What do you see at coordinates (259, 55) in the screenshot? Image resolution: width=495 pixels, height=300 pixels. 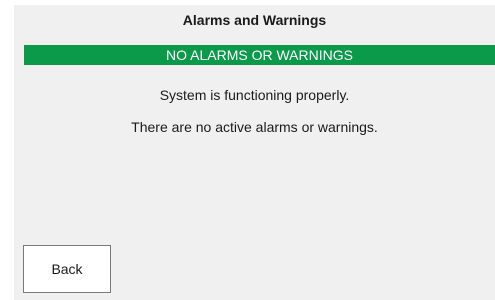 I see `status-banner: NO ALARMS OR WARNINGS` at bounding box center [259, 55].